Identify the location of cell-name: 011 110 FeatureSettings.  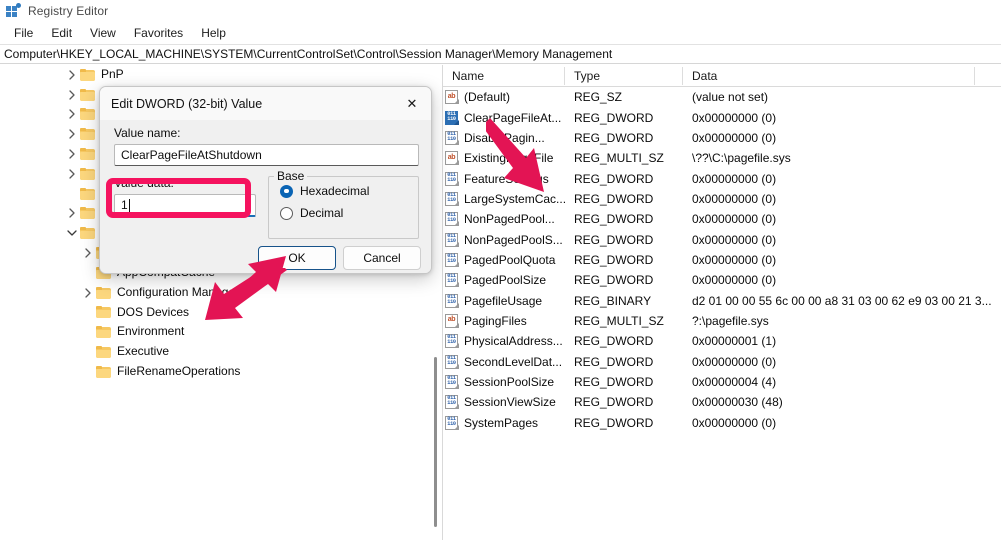
(504, 178).